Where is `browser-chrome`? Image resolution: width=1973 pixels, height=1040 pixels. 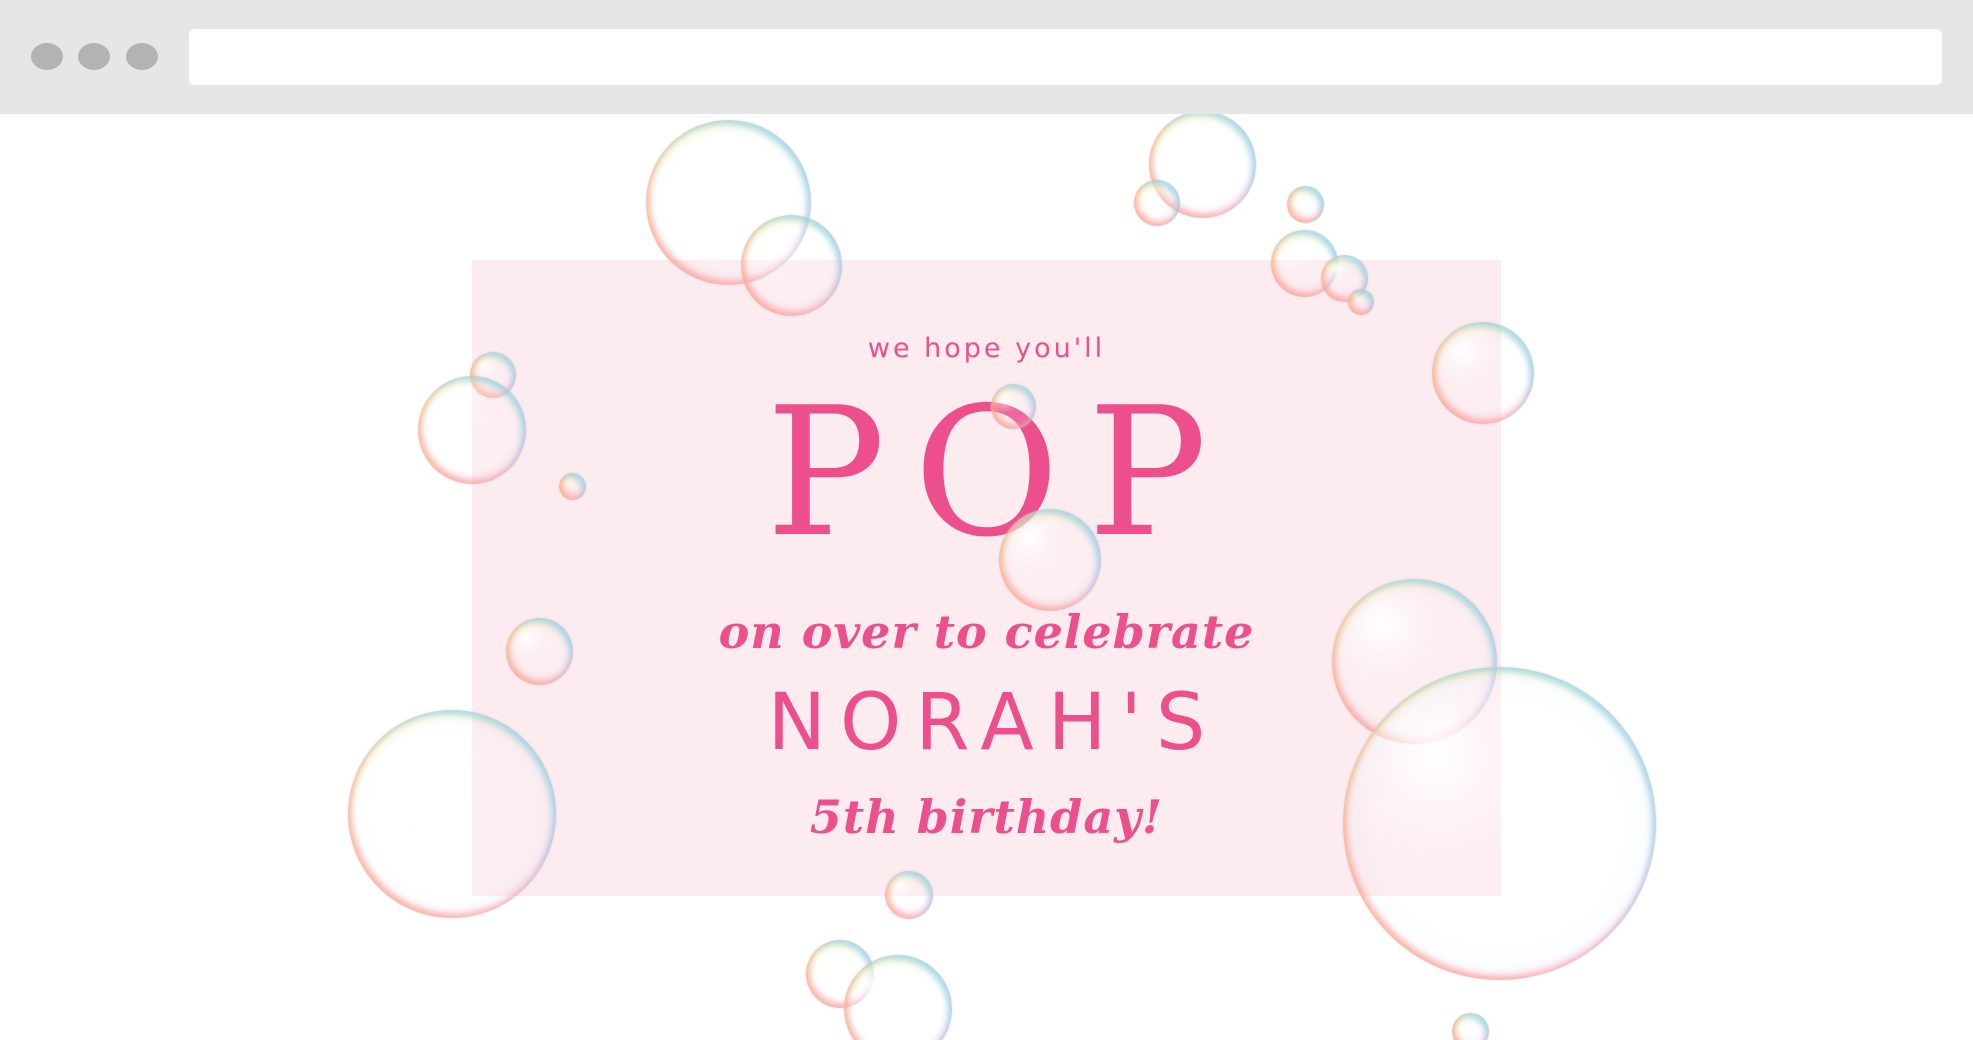
browser-chrome is located at coordinates (986, 57).